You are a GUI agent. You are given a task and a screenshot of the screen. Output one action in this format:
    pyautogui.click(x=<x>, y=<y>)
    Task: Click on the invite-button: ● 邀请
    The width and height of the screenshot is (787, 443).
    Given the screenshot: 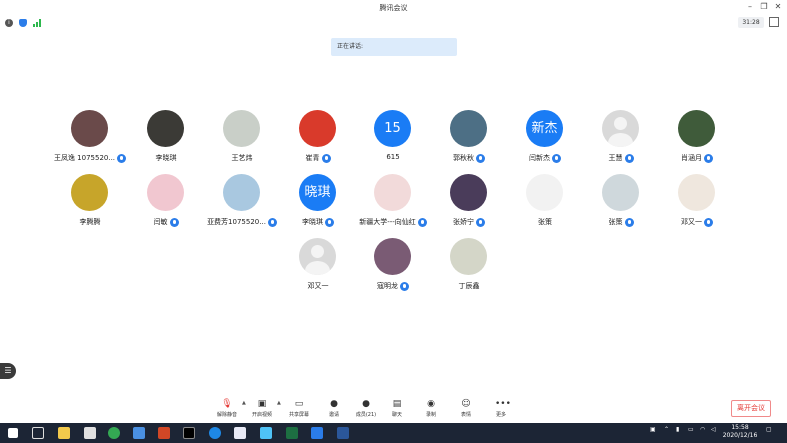 What is the action you would take?
    pyautogui.click(x=334, y=409)
    